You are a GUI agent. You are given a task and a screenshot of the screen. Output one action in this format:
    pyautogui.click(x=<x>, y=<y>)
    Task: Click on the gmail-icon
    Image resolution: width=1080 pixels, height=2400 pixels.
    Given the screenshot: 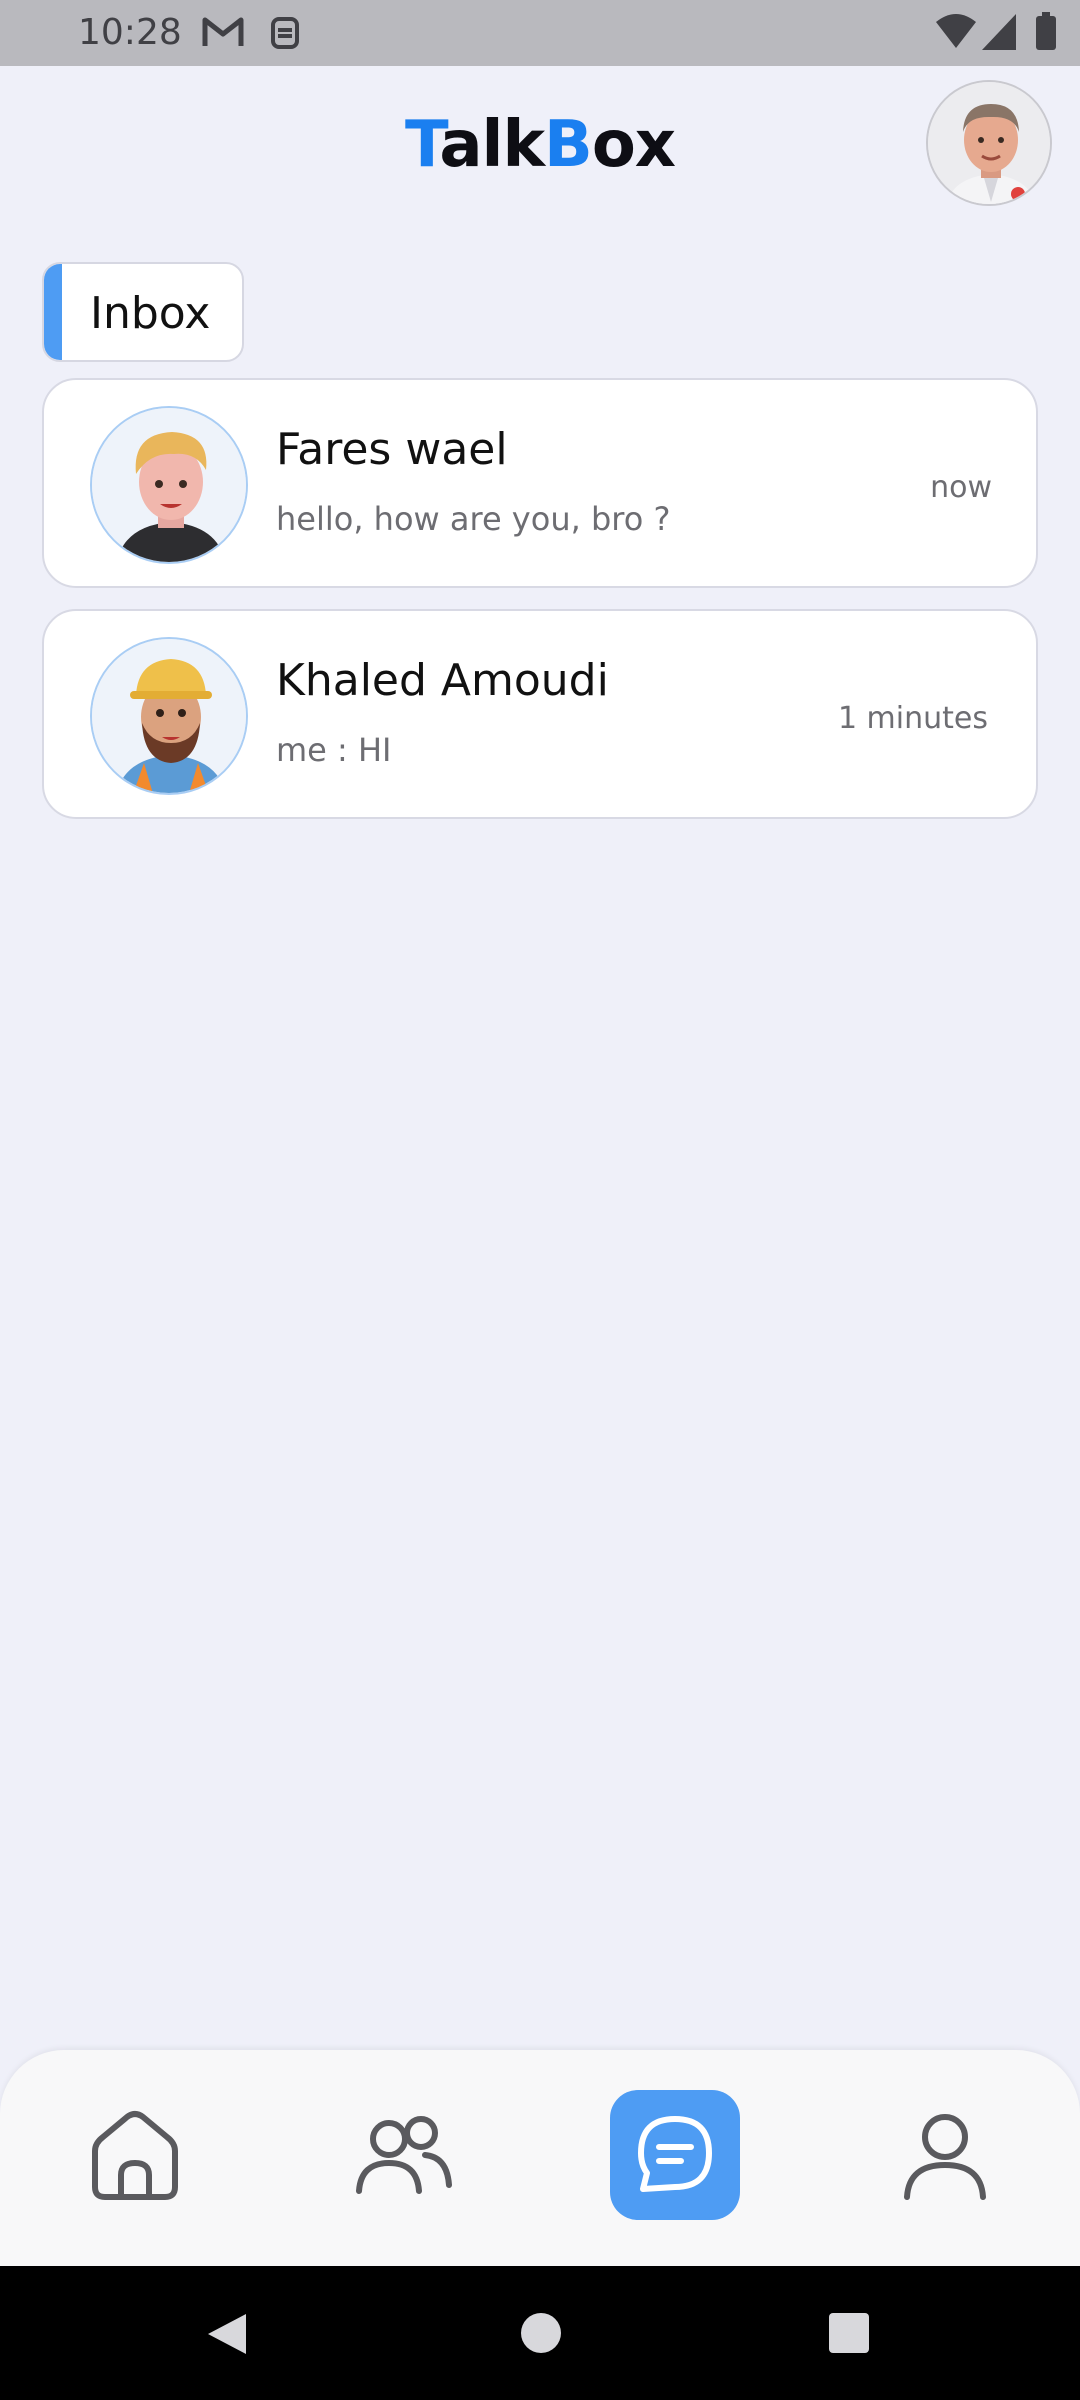 What is the action you would take?
    pyautogui.click(x=223, y=34)
    